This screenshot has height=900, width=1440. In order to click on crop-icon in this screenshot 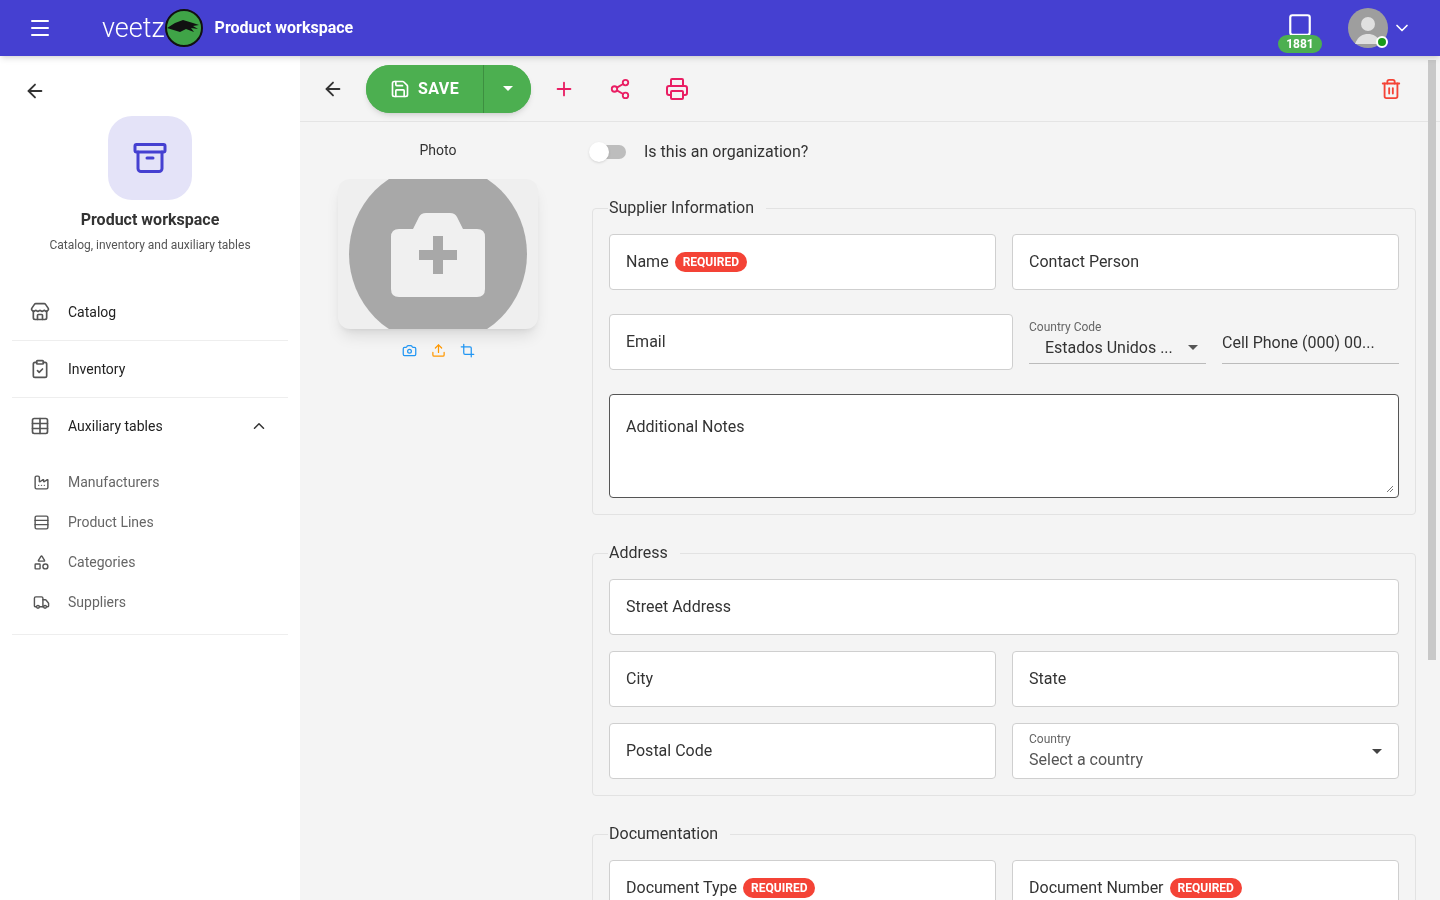, I will do `click(467, 350)`.